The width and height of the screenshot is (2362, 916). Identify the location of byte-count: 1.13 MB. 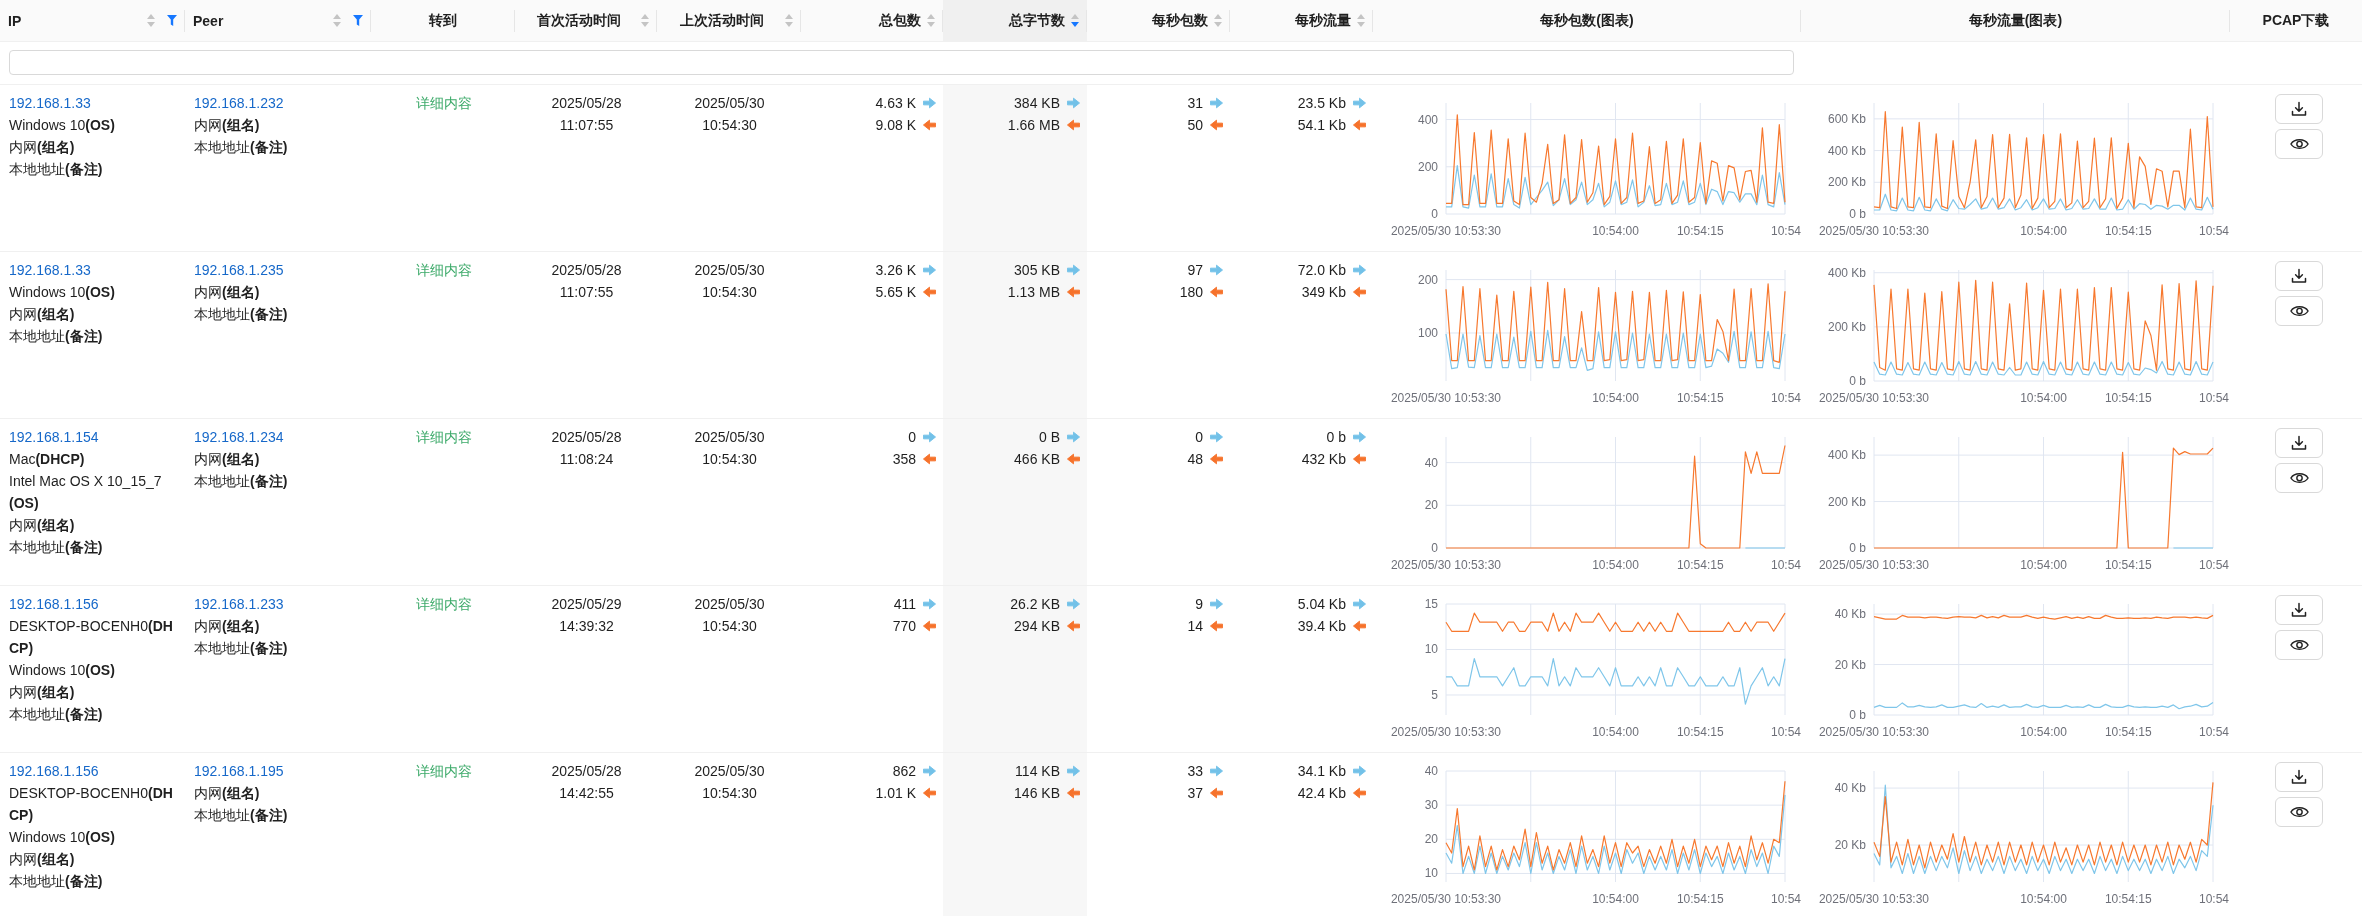
(1033, 292).